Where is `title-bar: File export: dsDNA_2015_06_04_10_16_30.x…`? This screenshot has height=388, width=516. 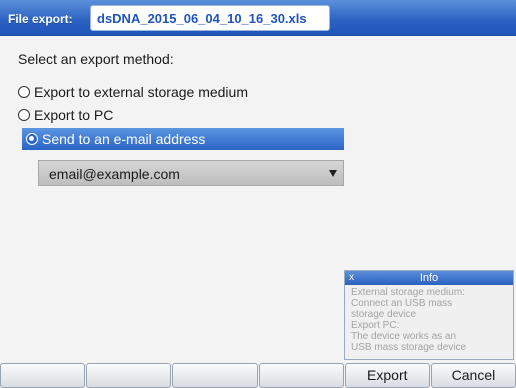 title-bar: File export: dsDNA_2015_06_04_10_16_30.x… is located at coordinates (258, 18).